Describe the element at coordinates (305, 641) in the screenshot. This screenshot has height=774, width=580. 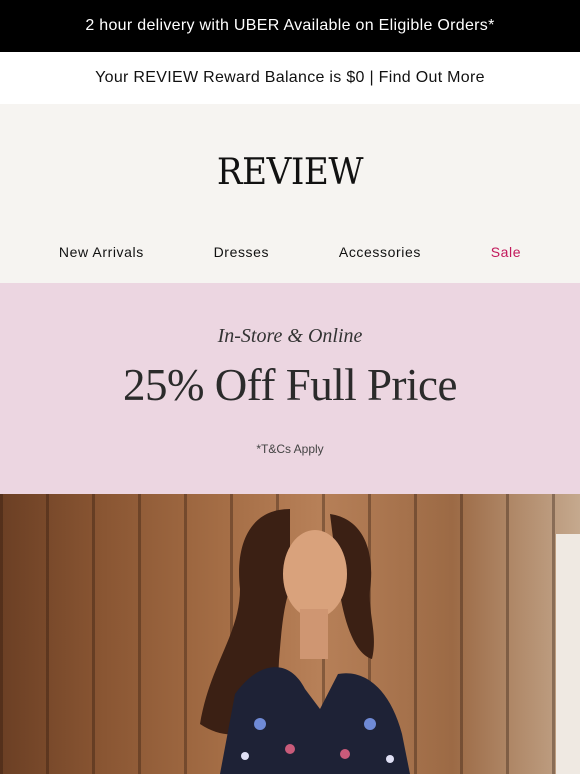
I see `model-figure` at that location.